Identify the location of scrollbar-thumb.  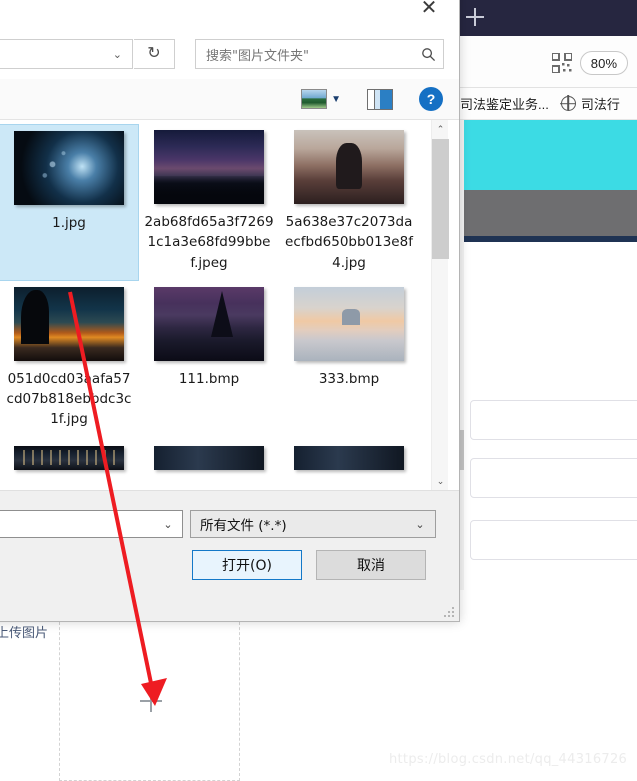
(440, 199).